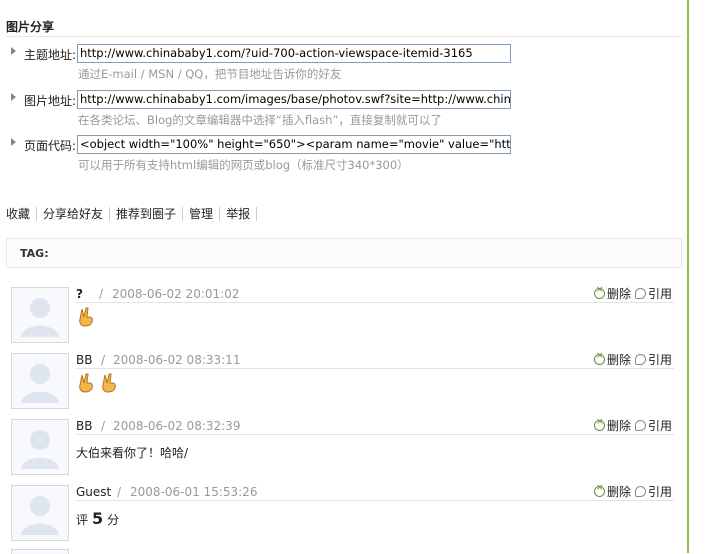 The width and height of the screenshot is (720, 554). I want to click on share-label: 页面代码:, so click(50, 146).